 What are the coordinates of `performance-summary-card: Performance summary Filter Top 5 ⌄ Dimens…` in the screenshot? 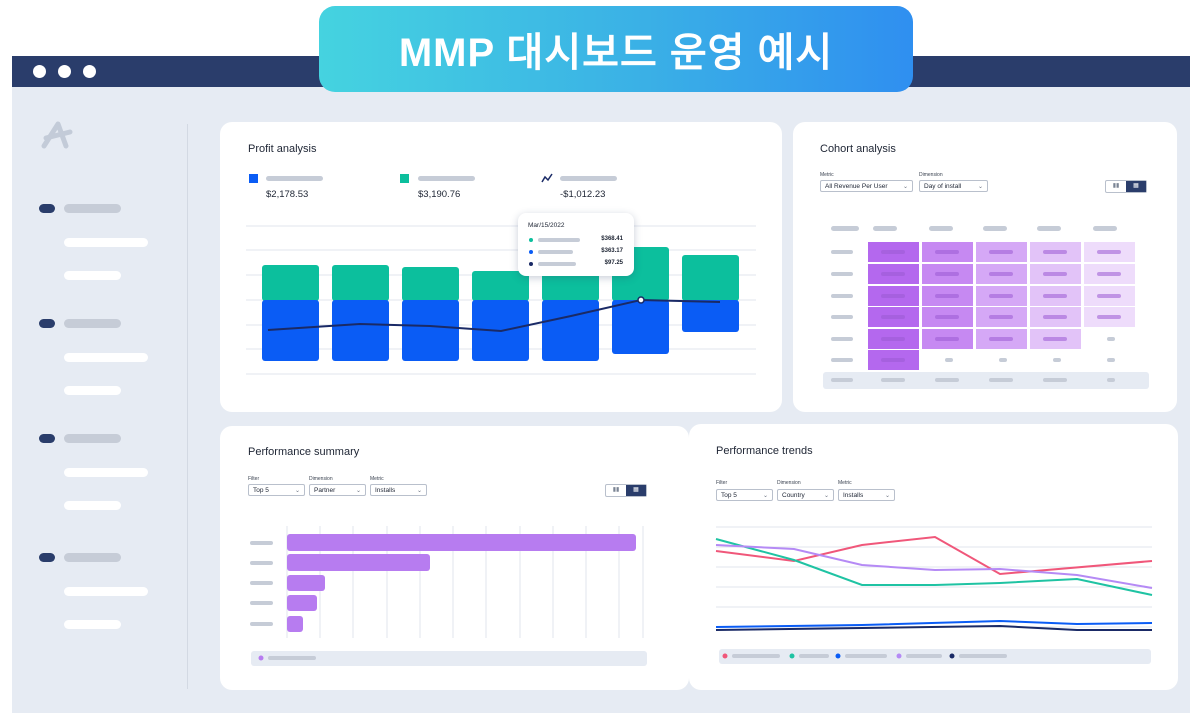 It's located at (454, 558).